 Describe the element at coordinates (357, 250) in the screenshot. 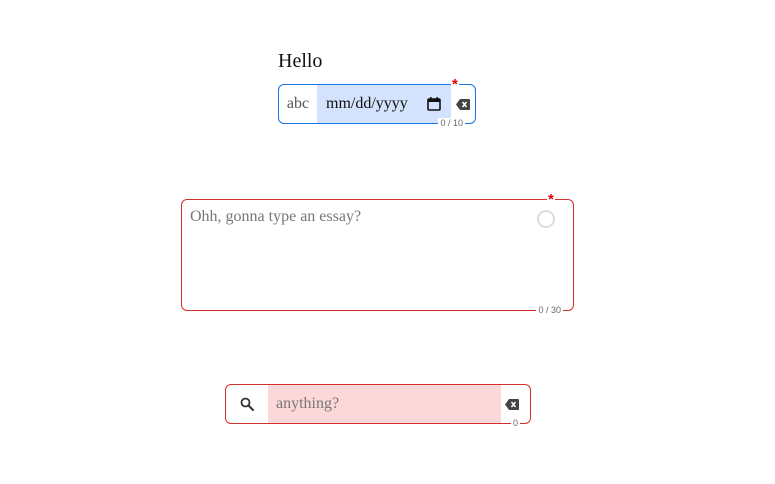

I see `essay-textarea` at that location.